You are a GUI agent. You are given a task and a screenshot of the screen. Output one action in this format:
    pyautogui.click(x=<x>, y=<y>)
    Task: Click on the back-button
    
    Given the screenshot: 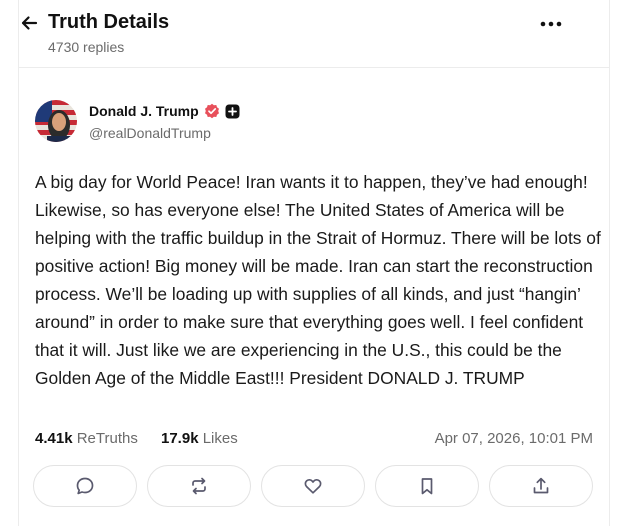 What is the action you would take?
    pyautogui.click(x=29, y=23)
    